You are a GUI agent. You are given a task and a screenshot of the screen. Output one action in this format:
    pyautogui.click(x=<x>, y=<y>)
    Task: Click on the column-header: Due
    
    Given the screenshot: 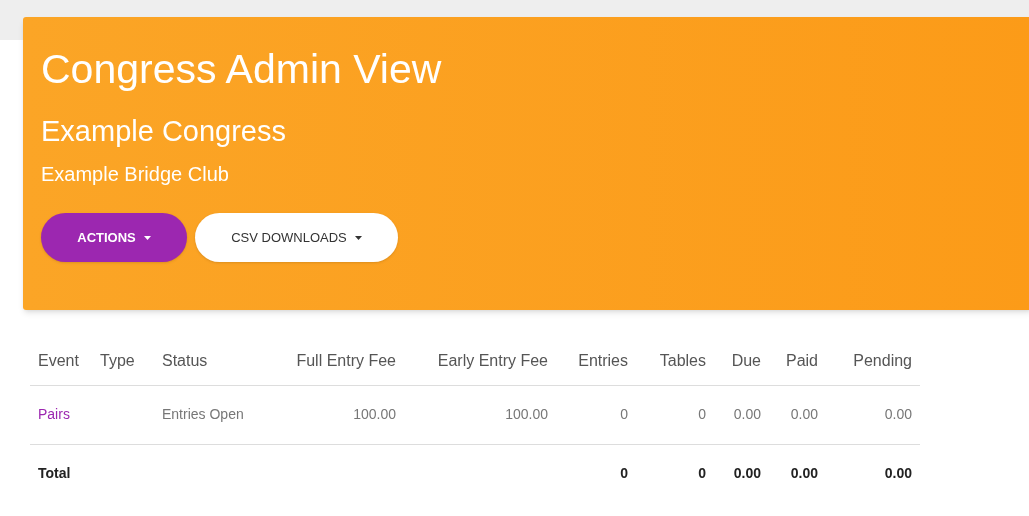 What is the action you would take?
    pyautogui.click(x=741, y=361)
    